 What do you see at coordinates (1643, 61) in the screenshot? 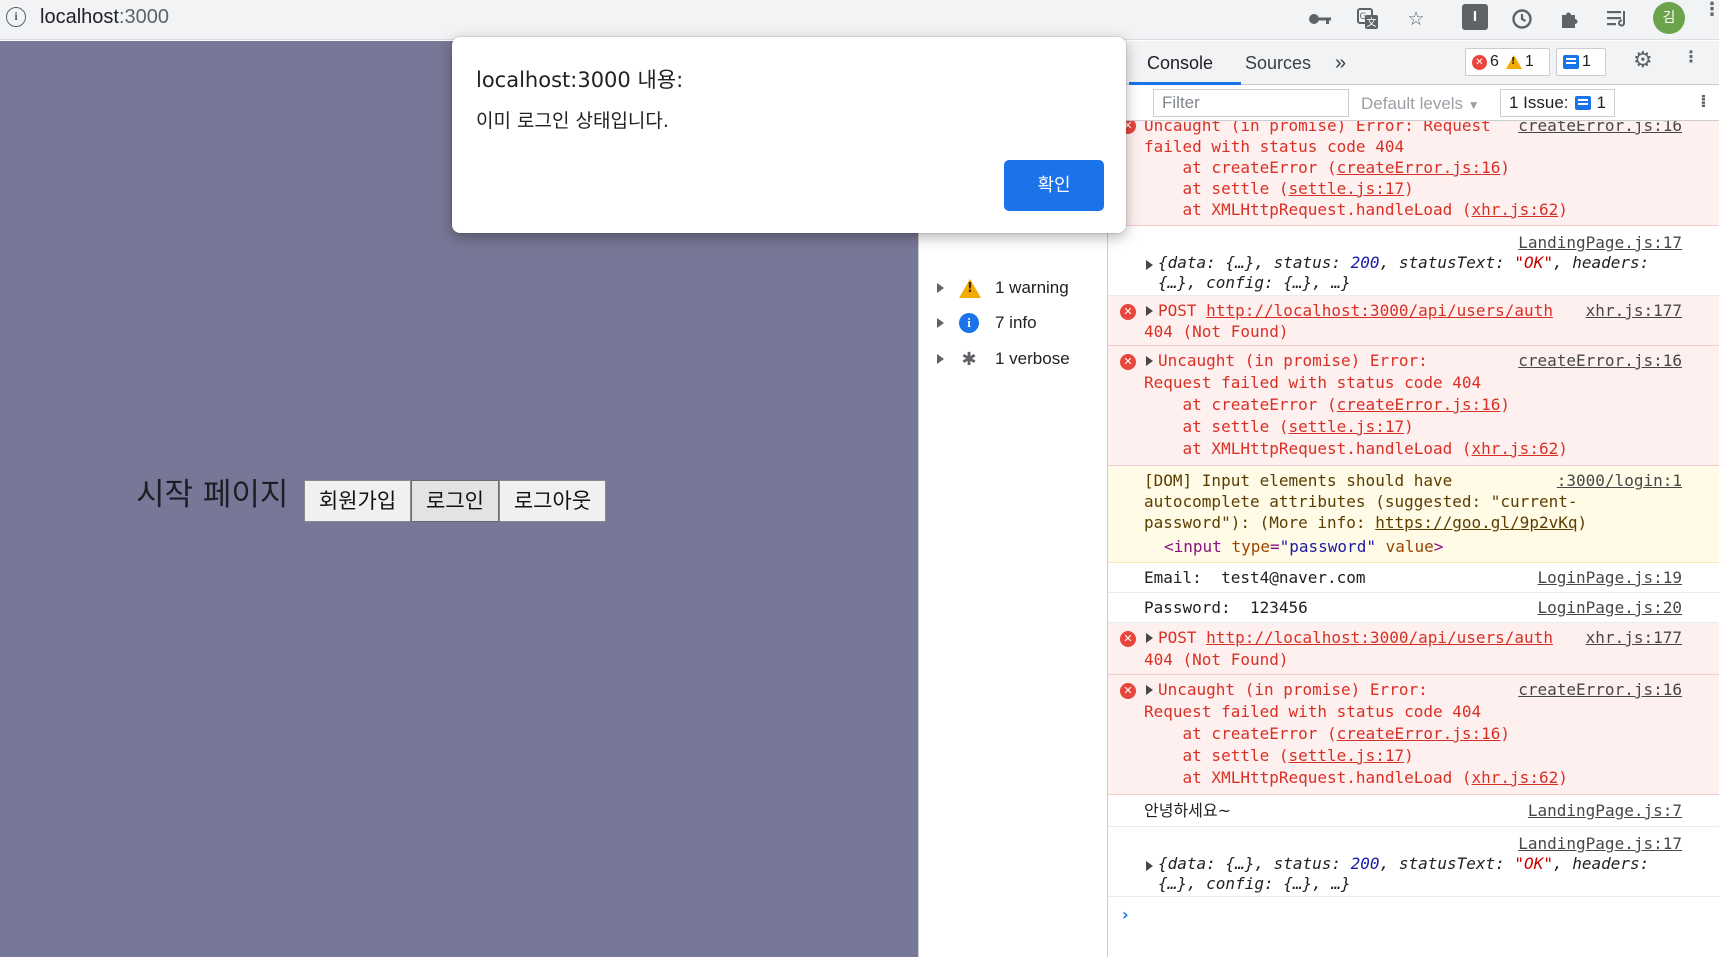
I see `settings-gear-icon: ⚙` at bounding box center [1643, 61].